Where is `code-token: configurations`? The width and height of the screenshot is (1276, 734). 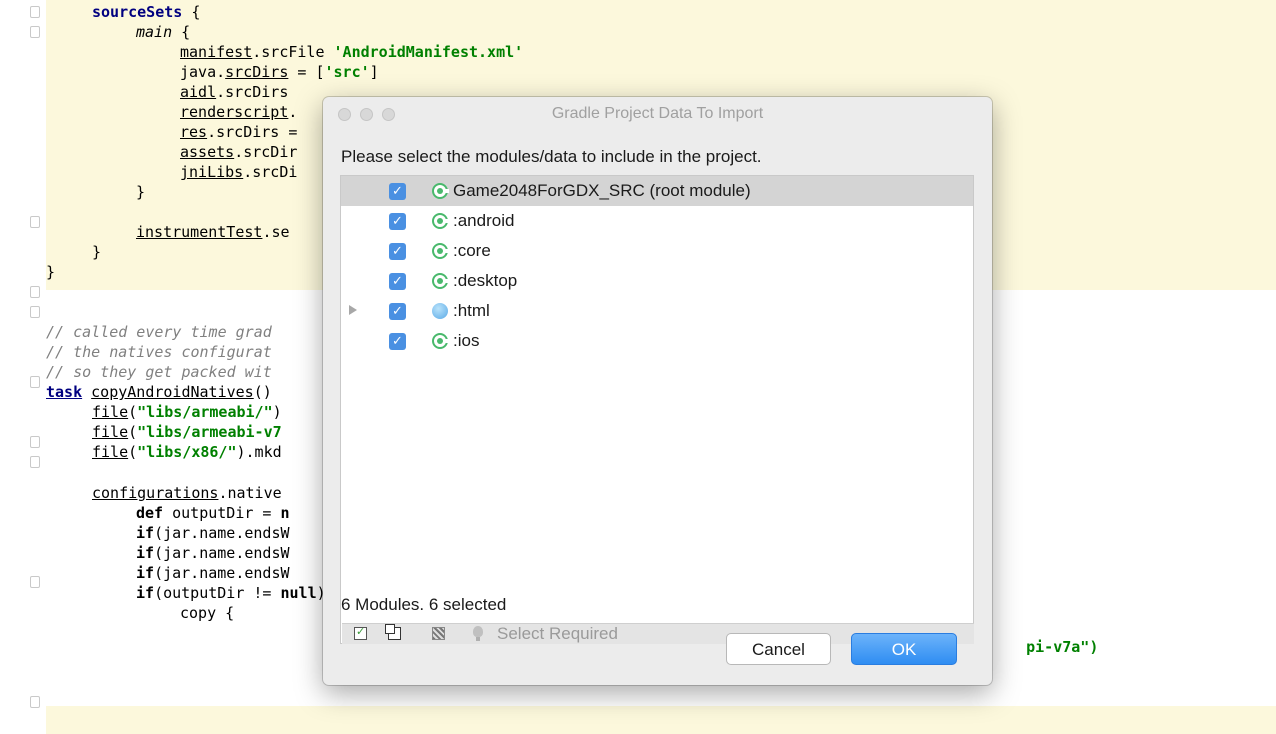 code-token: configurations is located at coordinates (155, 493).